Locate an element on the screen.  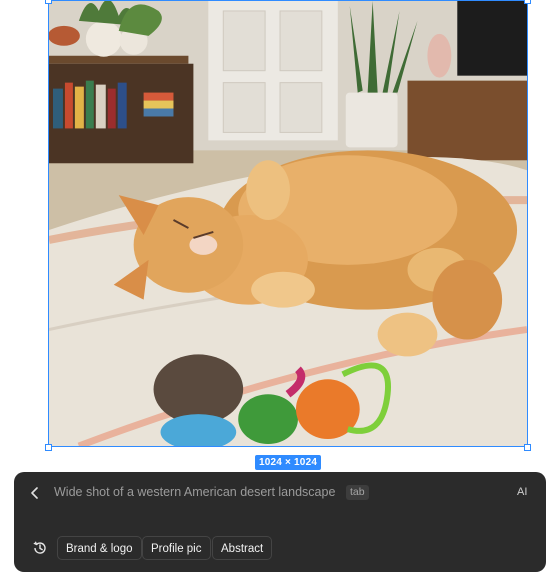
back-button is located at coordinates (35, 493).